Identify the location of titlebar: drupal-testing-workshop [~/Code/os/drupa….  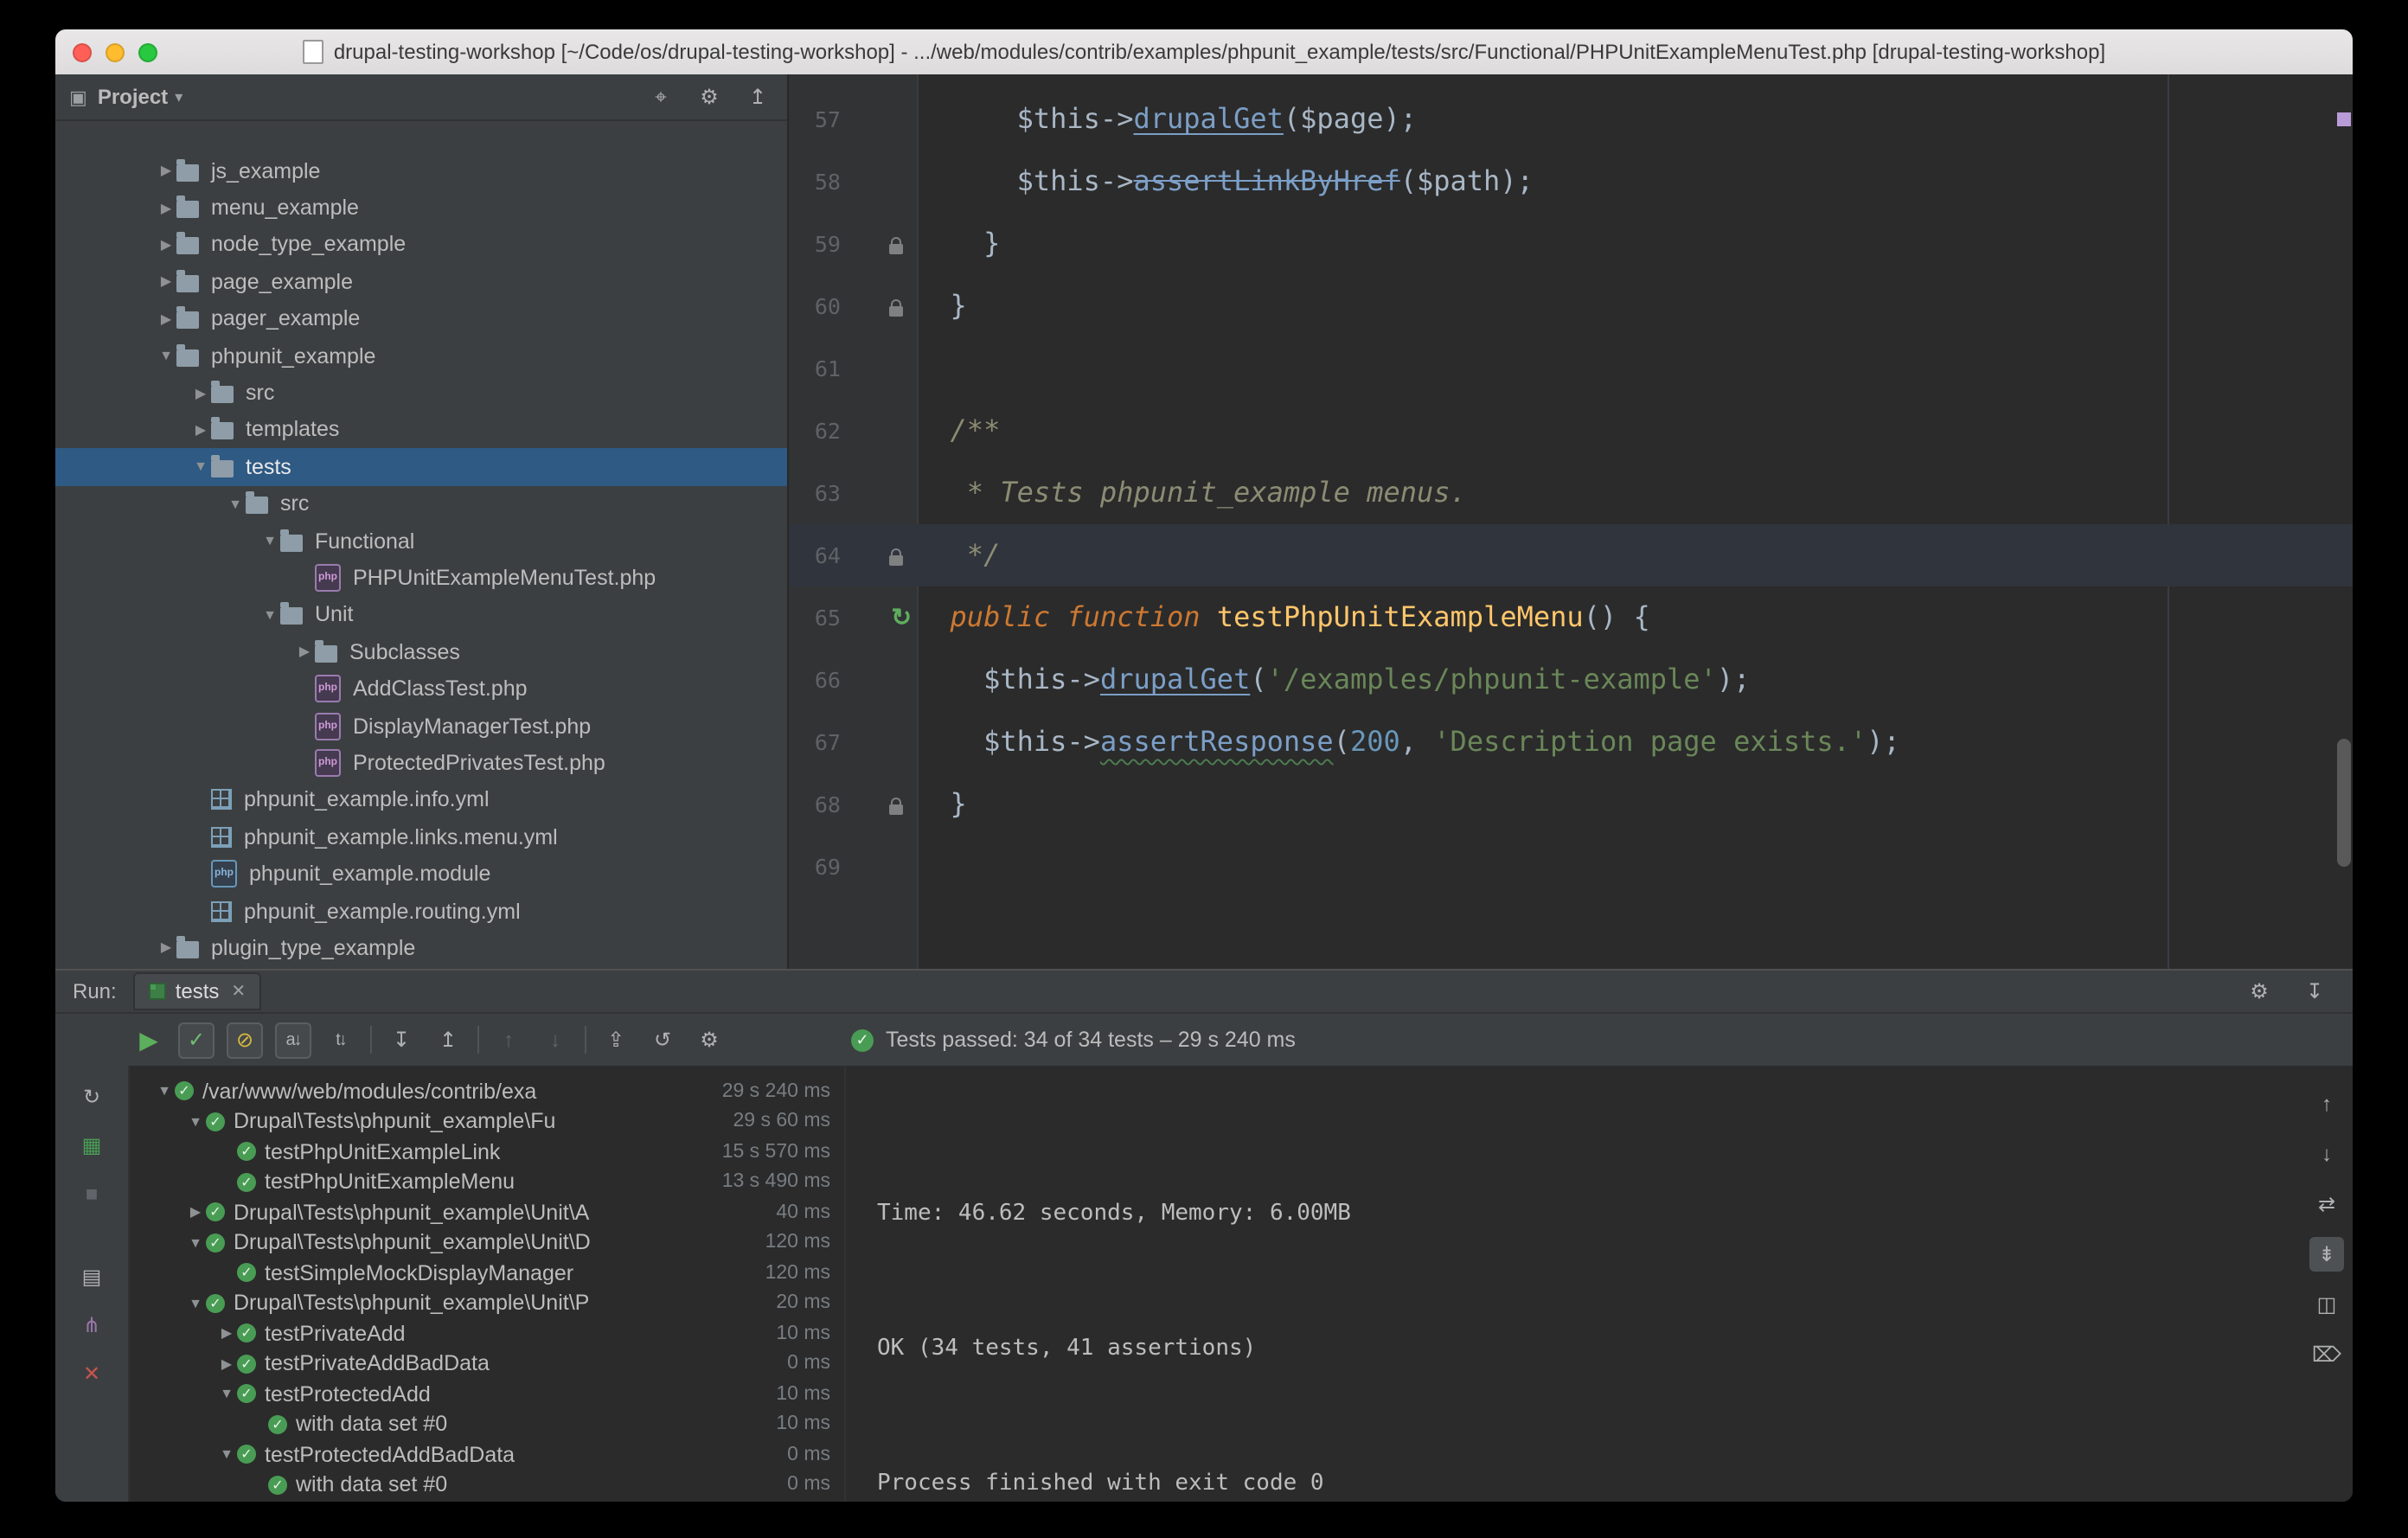
(1204, 53).